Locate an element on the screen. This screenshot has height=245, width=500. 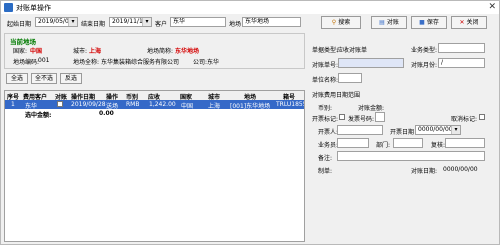
statement-no-label: 对账单号: is located at coordinates (325, 65).